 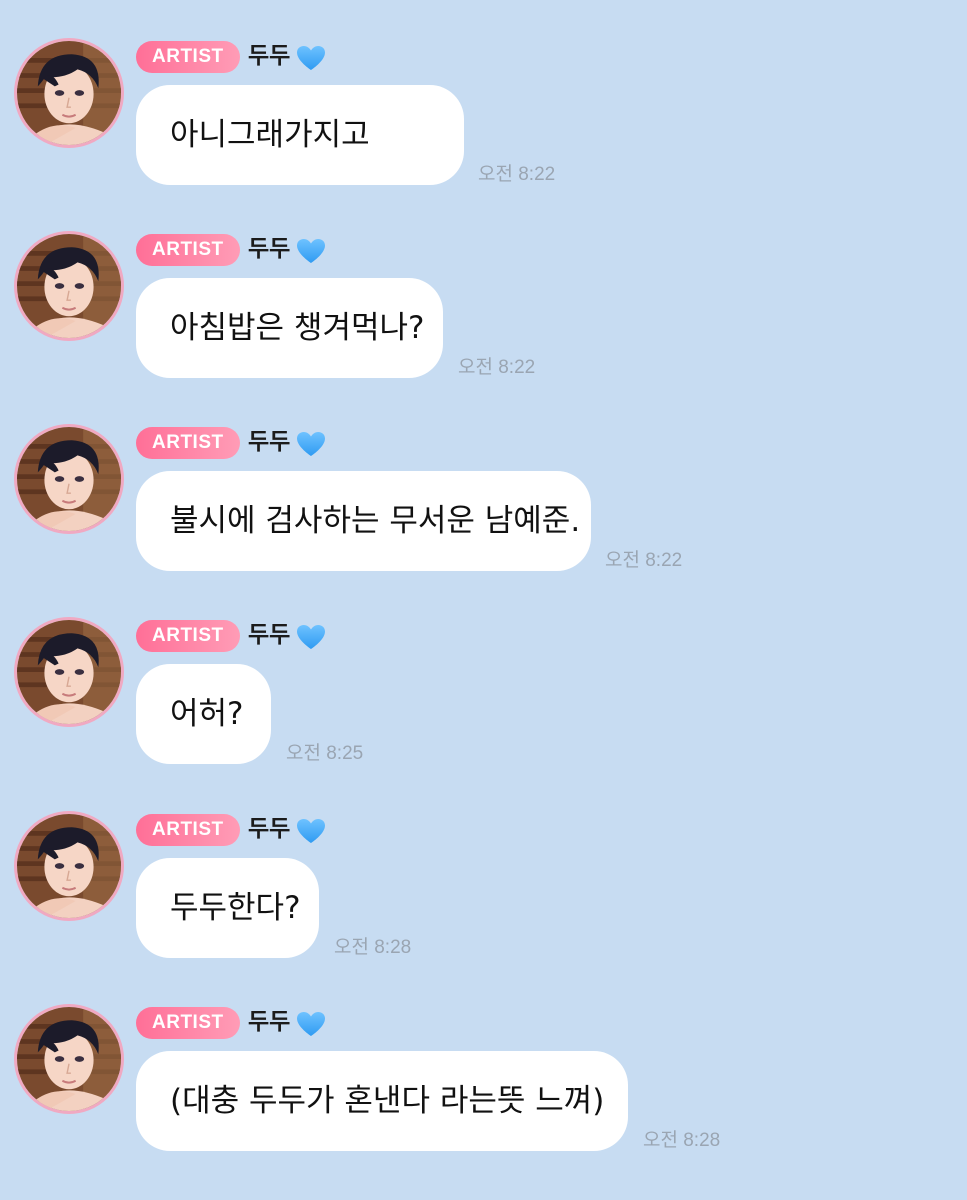 What do you see at coordinates (483, 316) in the screenshot?
I see `message-row: ARTIST 두두 아침밥은 챙겨먹나? 오전 8:22` at bounding box center [483, 316].